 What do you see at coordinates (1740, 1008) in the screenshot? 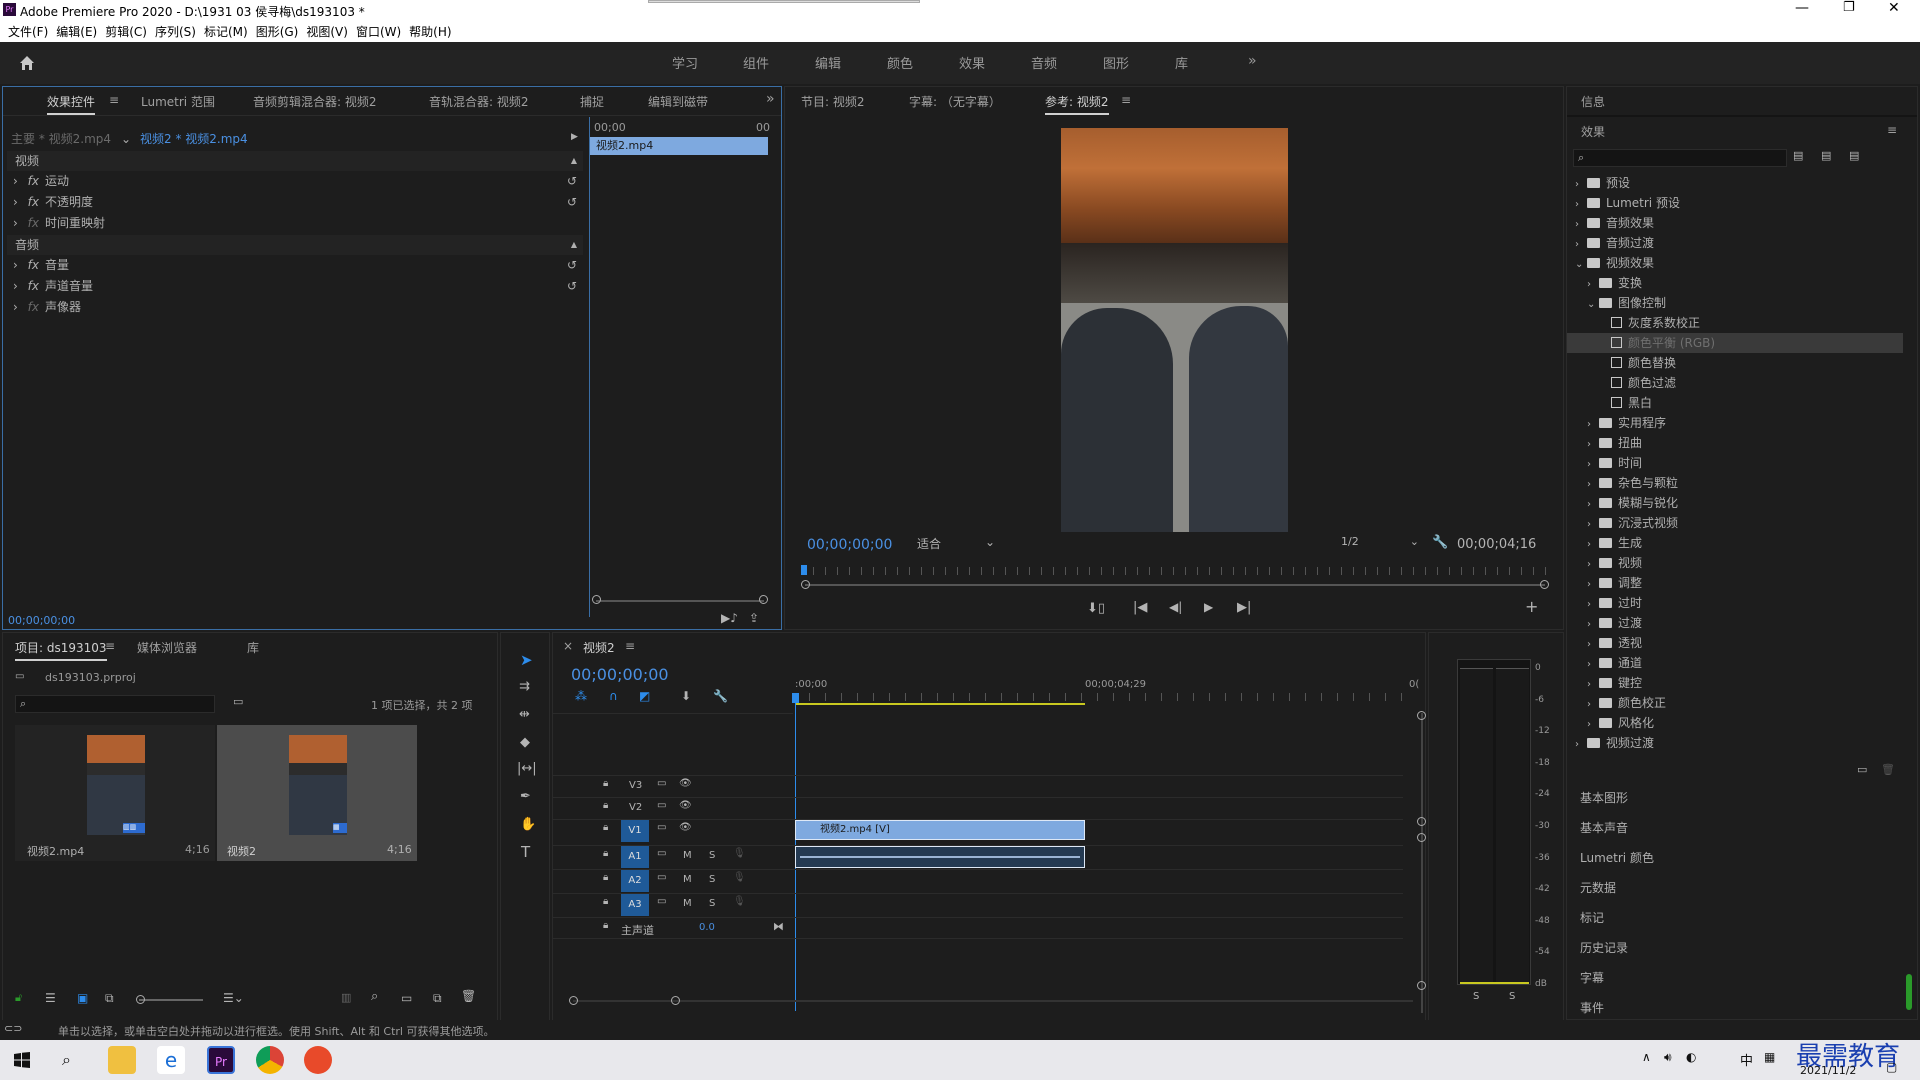
I see `section-events: 事件` at bounding box center [1740, 1008].